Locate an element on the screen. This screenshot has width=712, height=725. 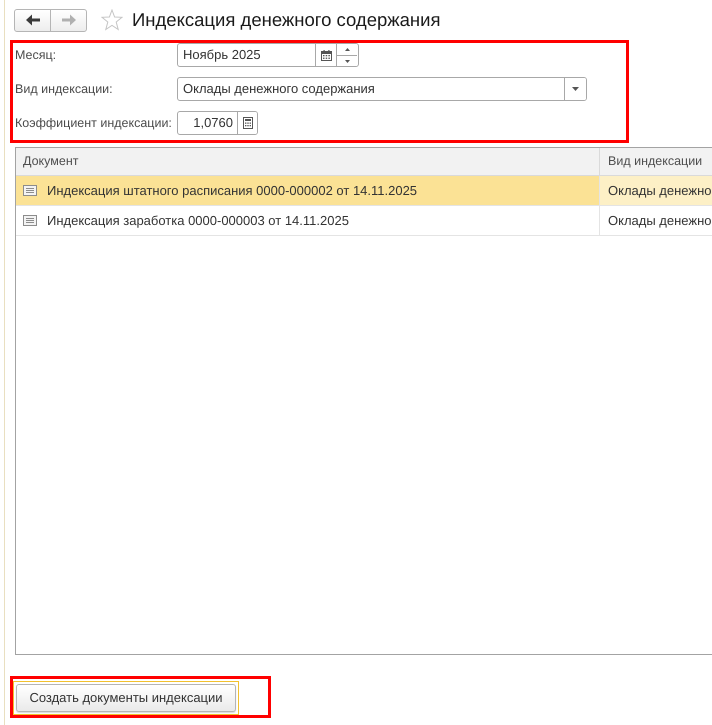
spin-down-button is located at coordinates (347, 60).